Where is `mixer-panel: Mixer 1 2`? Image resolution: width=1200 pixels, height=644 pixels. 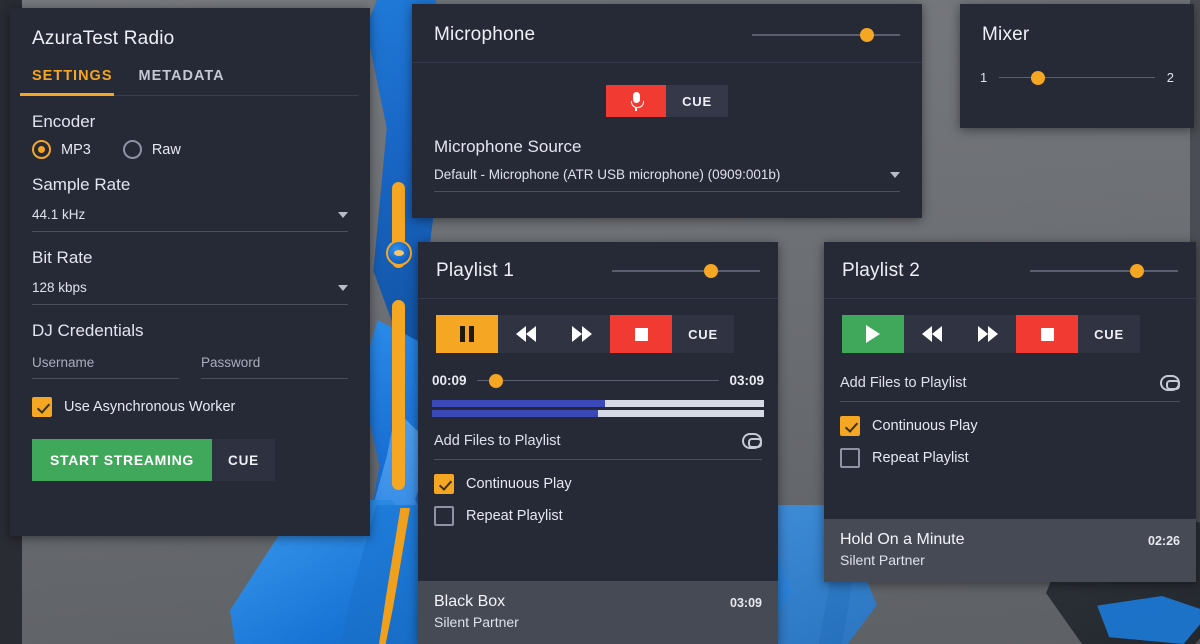 mixer-panel: Mixer 1 2 is located at coordinates (1077, 66).